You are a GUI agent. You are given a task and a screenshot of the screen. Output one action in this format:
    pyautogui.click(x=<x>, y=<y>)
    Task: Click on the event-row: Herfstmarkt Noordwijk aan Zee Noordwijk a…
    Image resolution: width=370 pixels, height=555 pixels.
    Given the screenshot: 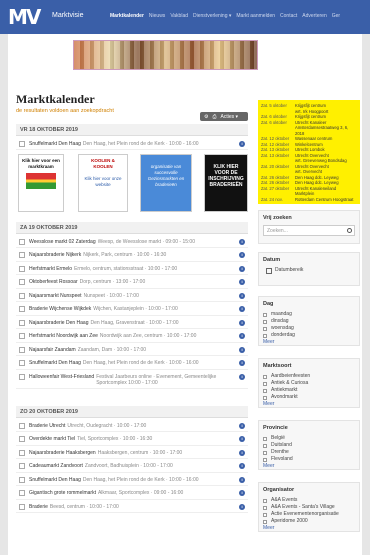 What is the action you would take?
    pyautogui.click(x=132, y=337)
    